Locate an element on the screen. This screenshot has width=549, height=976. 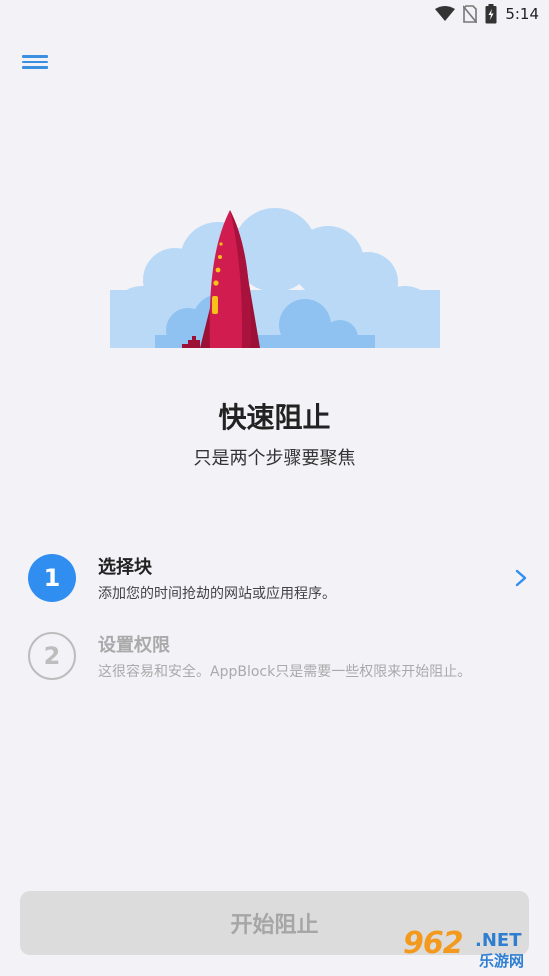
page-title: 快速阻止 is located at coordinates (274, 417).